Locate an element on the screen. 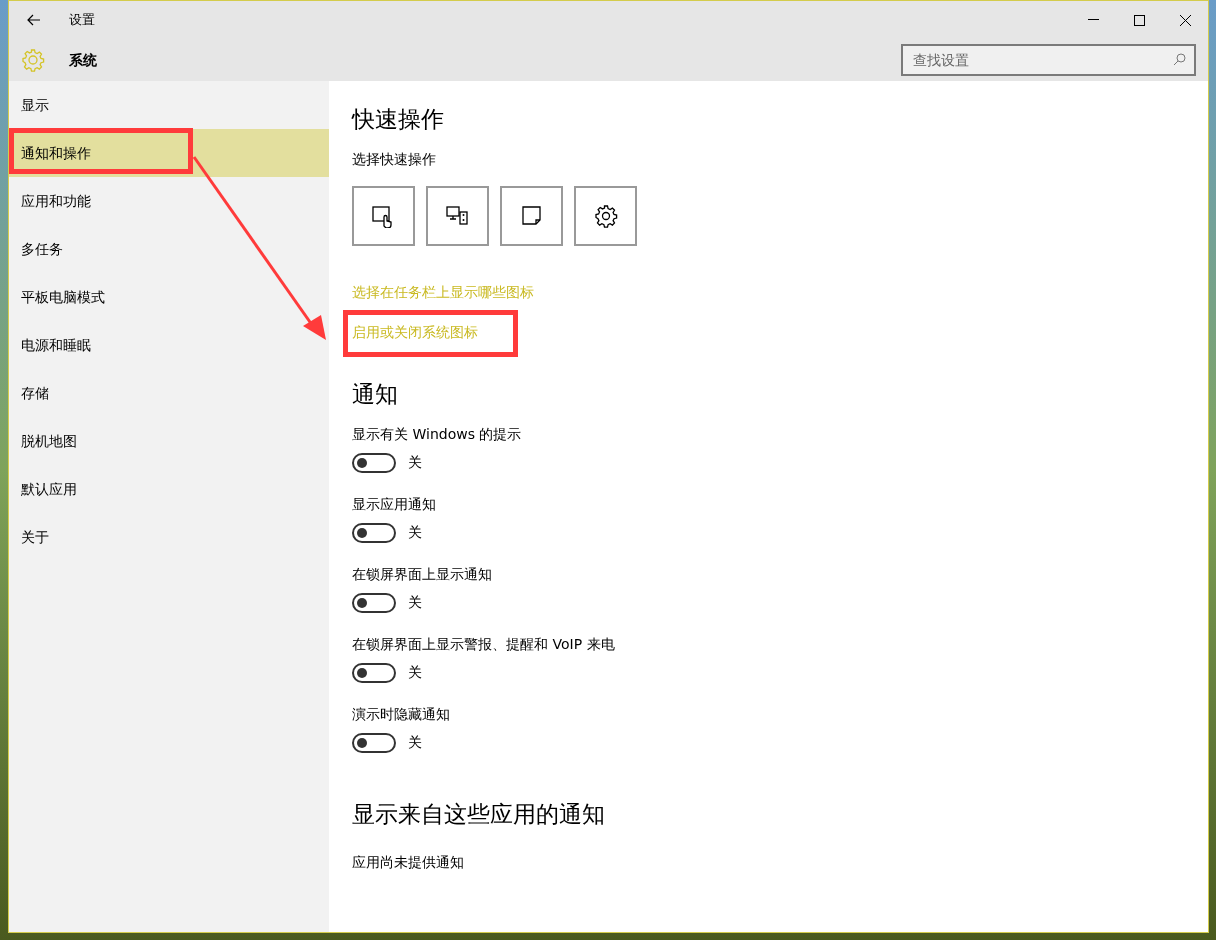  settings-icon is located at coordinates (605, 216).